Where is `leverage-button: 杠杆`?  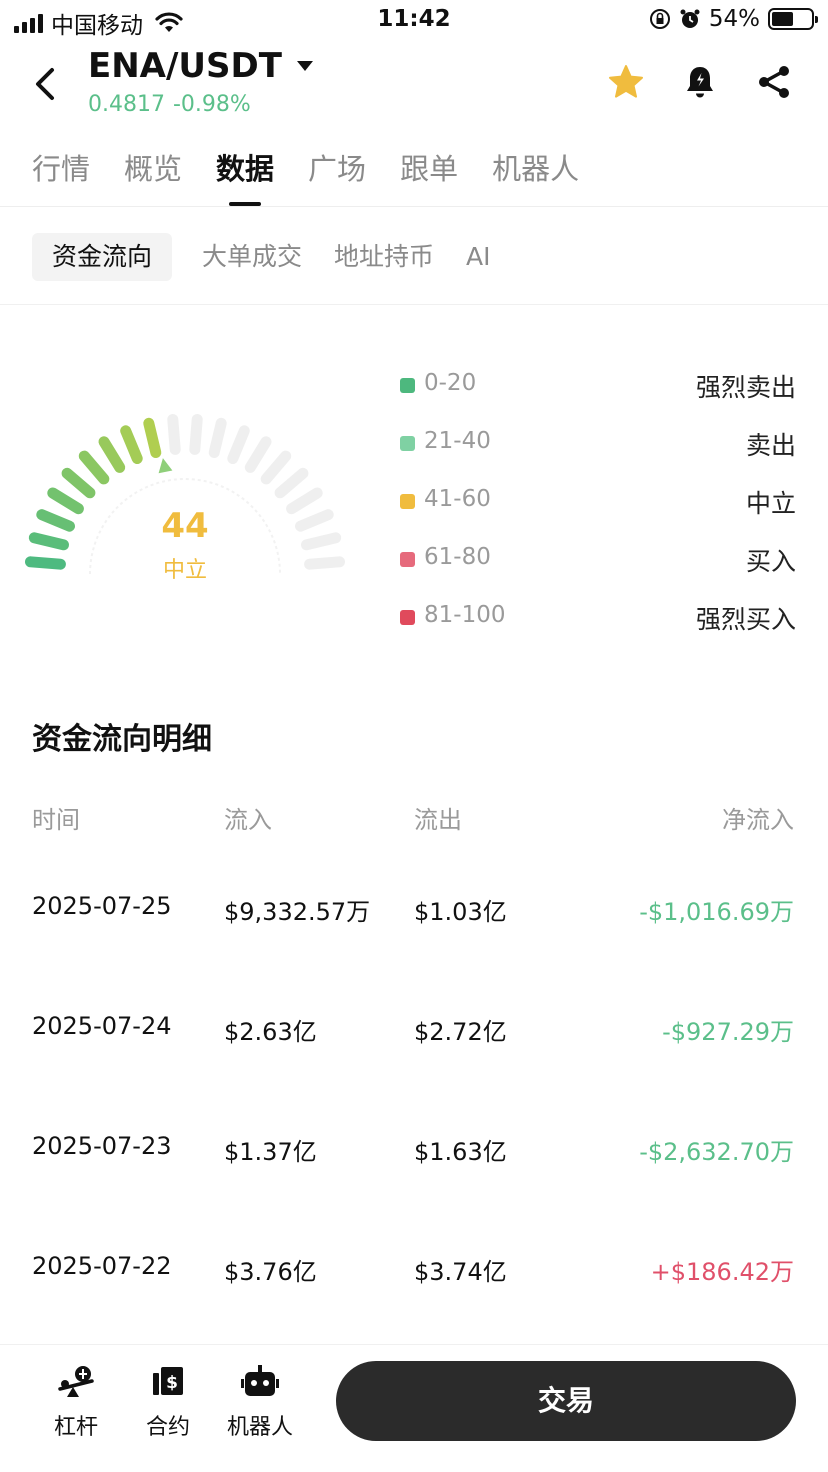 leverage-button: 杠杆 is located at coordinates (76, 1402).